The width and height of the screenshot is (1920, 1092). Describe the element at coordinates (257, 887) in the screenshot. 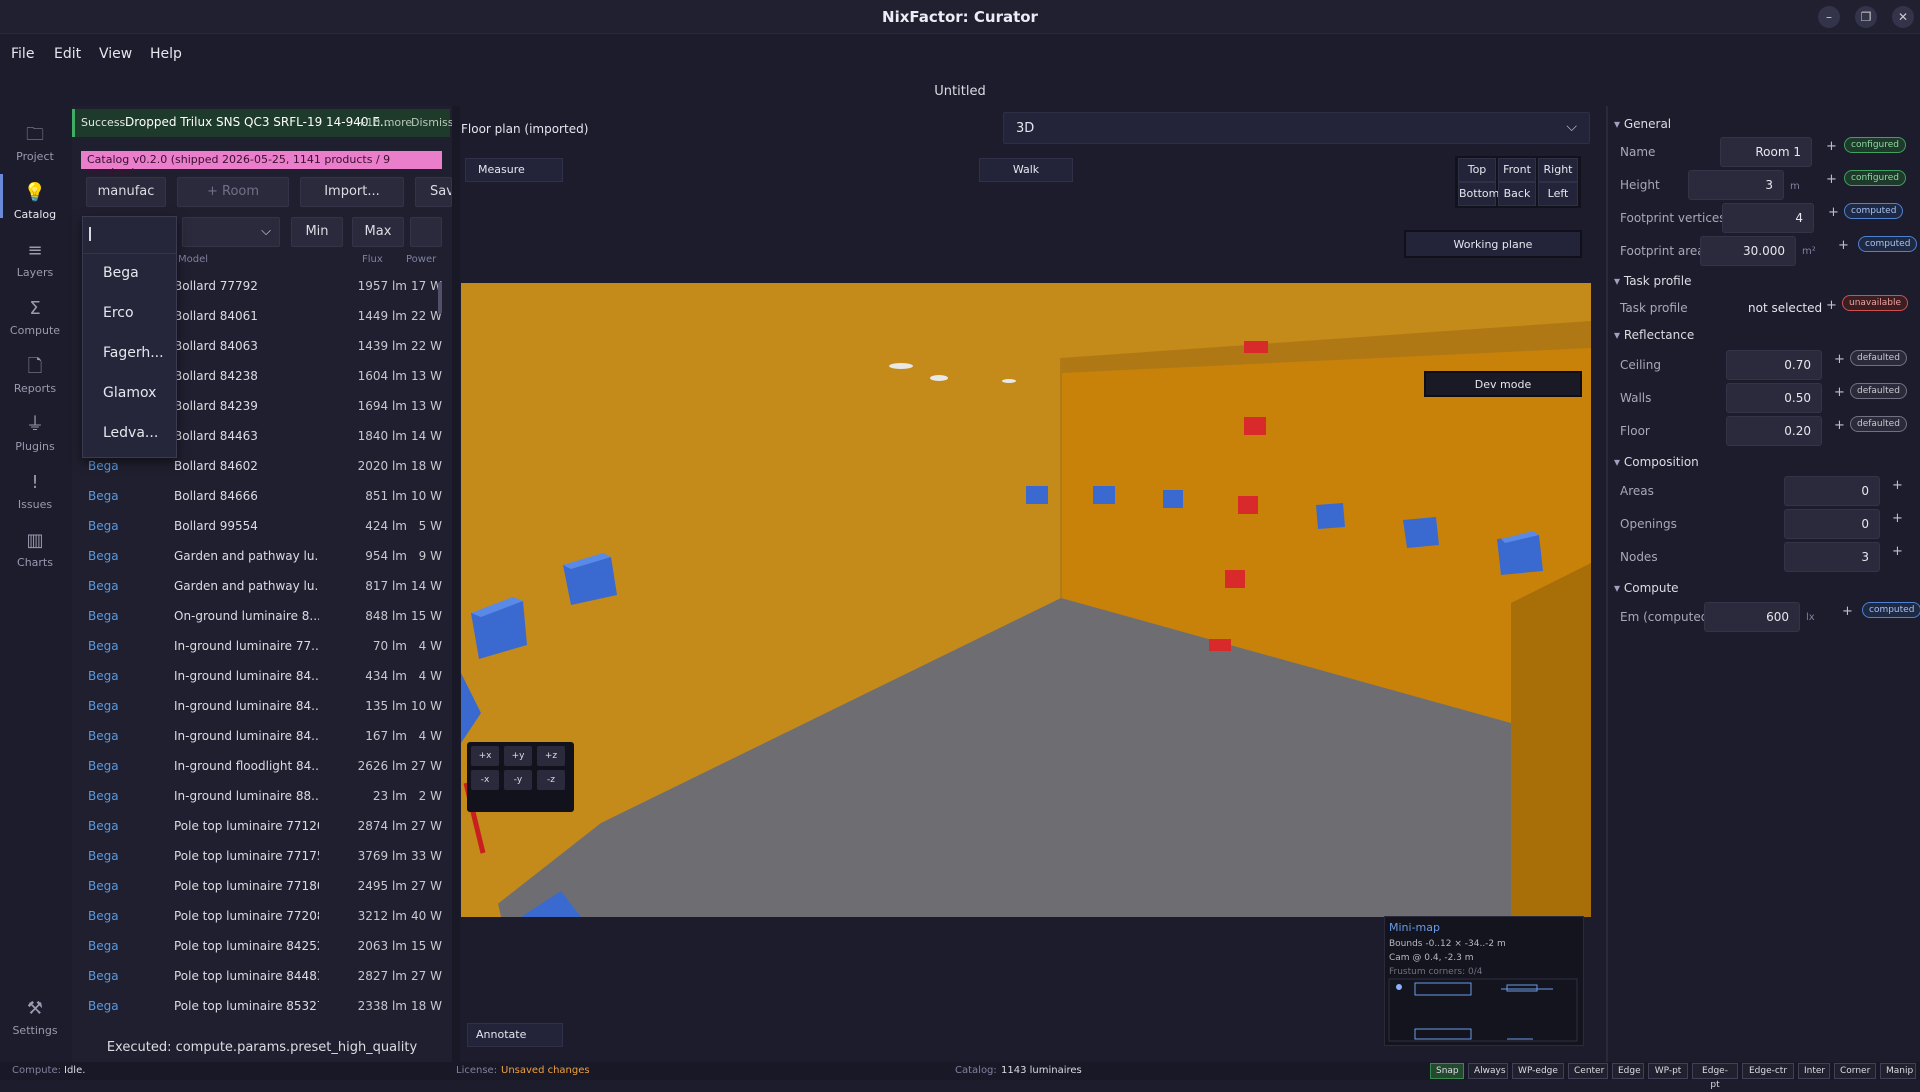

I see `table-row: Bega Pole top luminaire 77180 2495 lm 27 W` at that location.